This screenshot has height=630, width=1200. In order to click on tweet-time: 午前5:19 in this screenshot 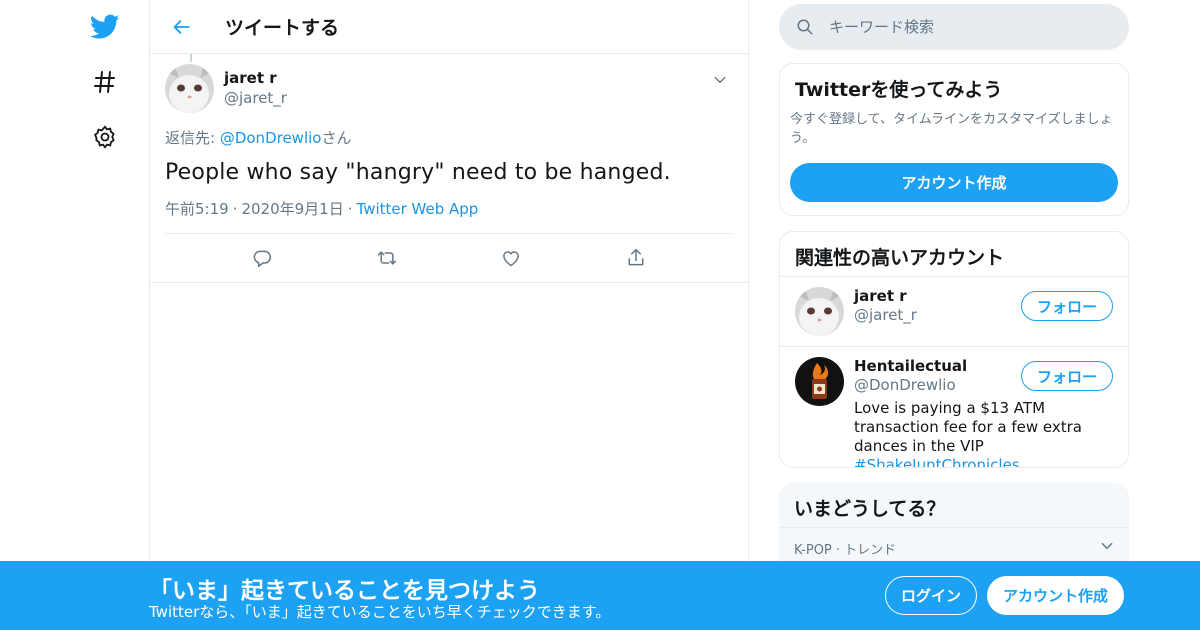, I will do `click(197, 209)`.